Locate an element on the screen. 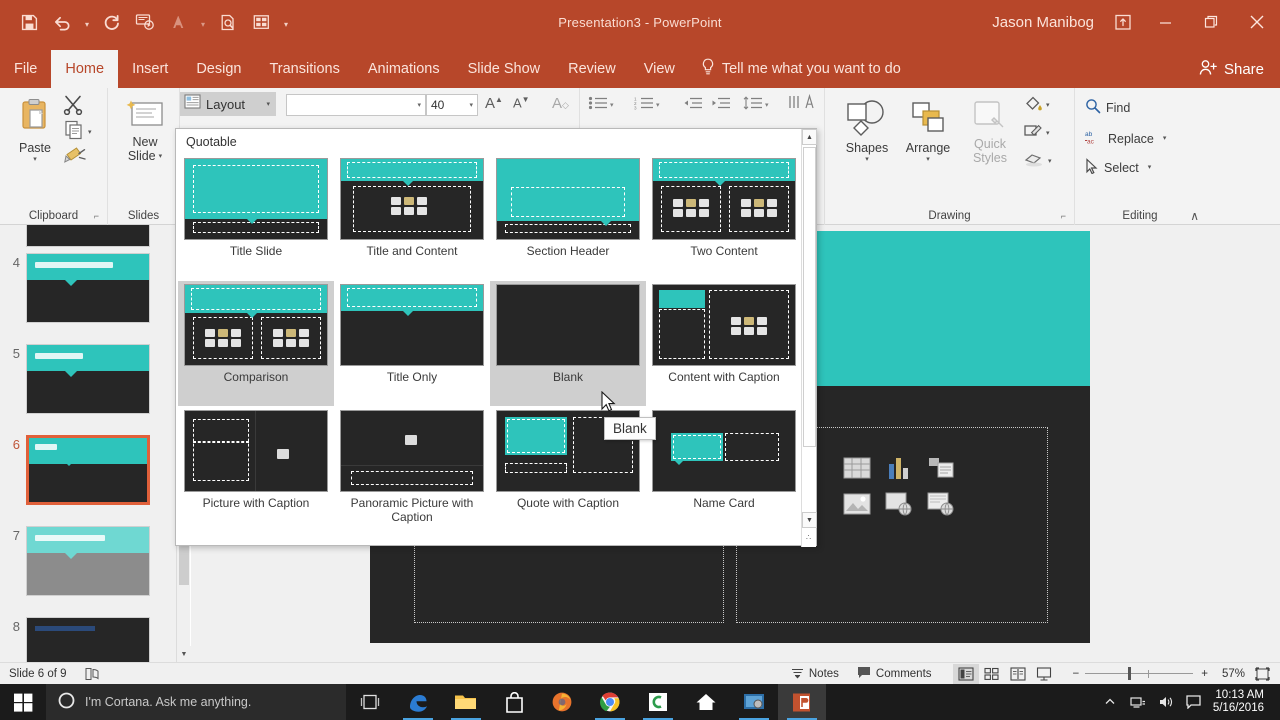  zoom-slider-handle is located at coordinates (1130, 673).